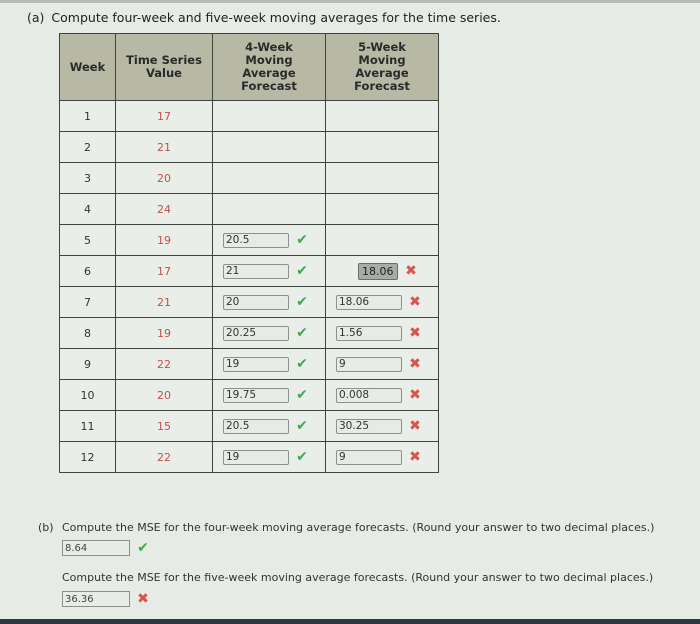 The image size is (700, 624). I want to click on header-week: Week, so click(87, 67).